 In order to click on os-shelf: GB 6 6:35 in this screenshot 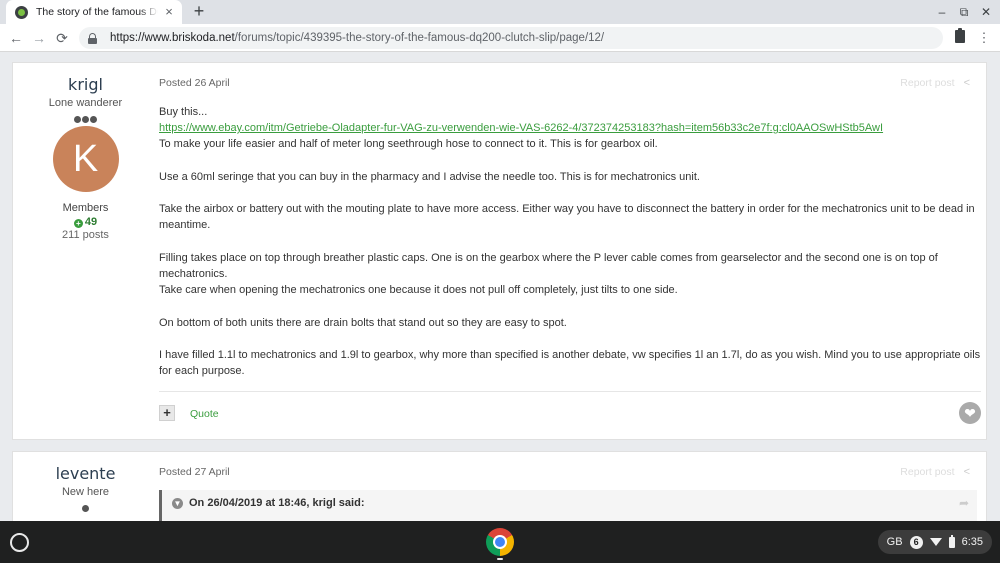, I will do `click(500, 542)`.